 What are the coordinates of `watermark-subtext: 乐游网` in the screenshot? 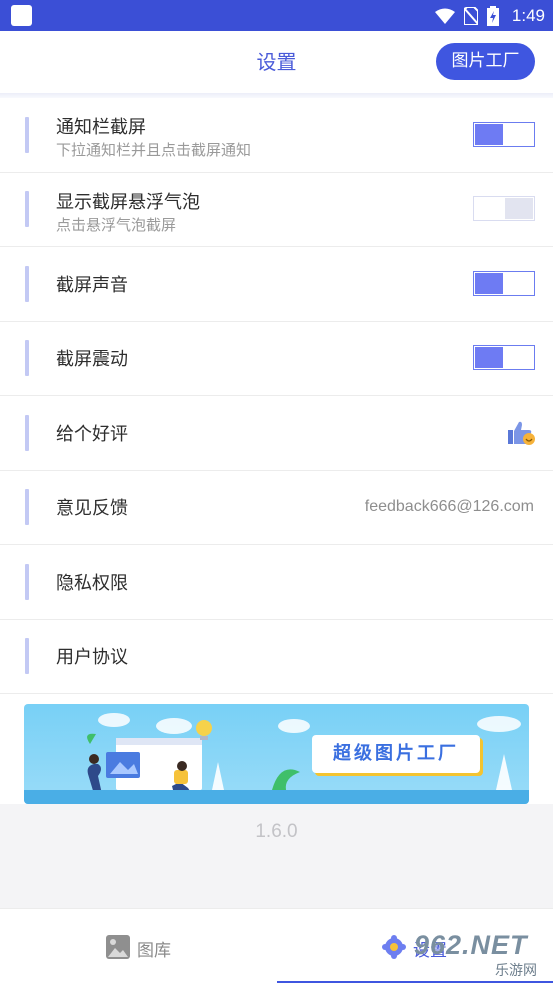 It's located at (516, 970).